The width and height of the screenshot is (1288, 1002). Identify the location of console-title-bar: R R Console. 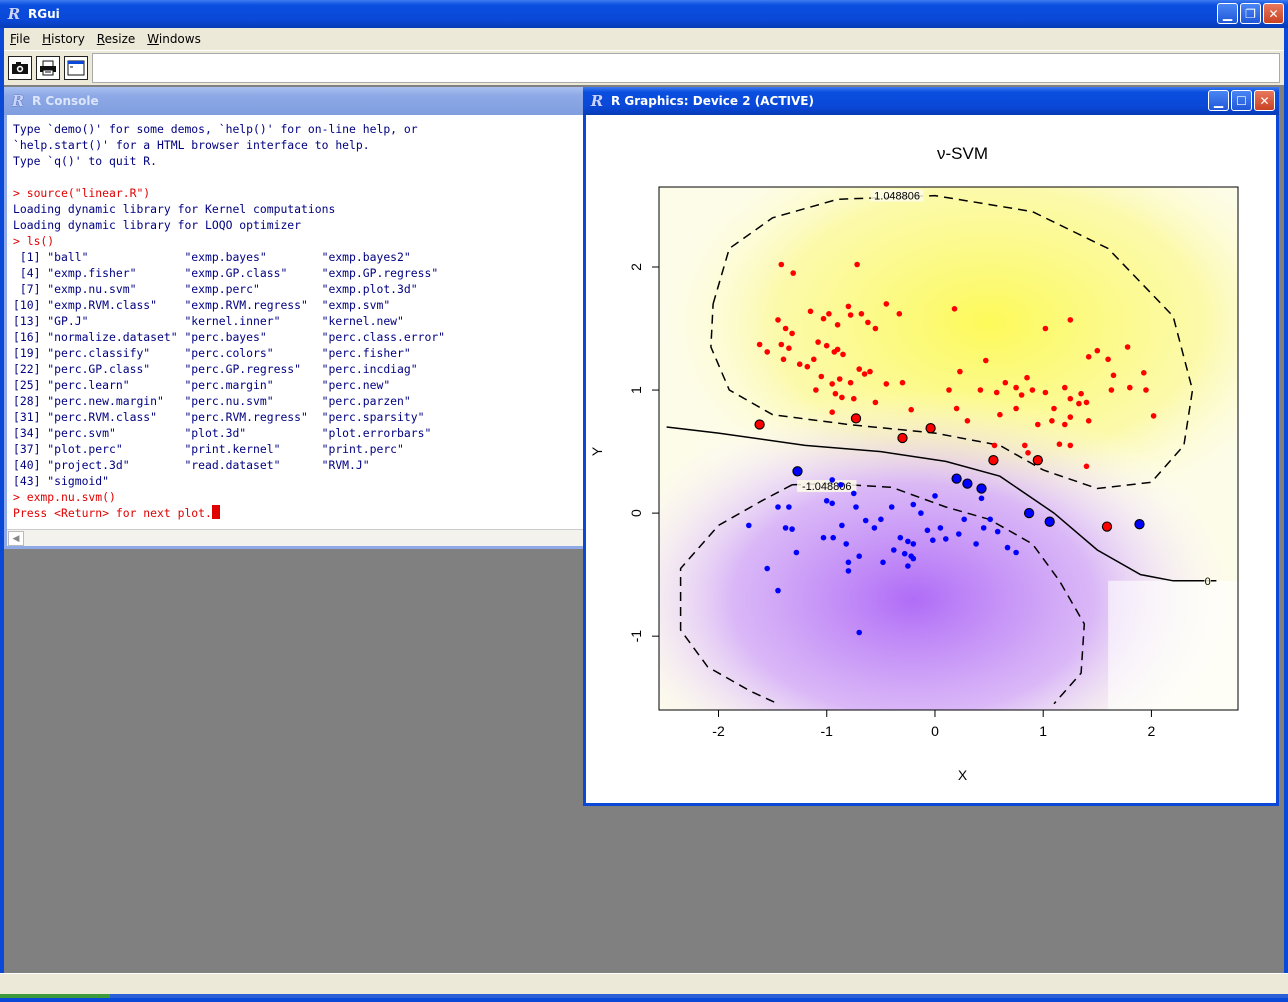
(295, 101).